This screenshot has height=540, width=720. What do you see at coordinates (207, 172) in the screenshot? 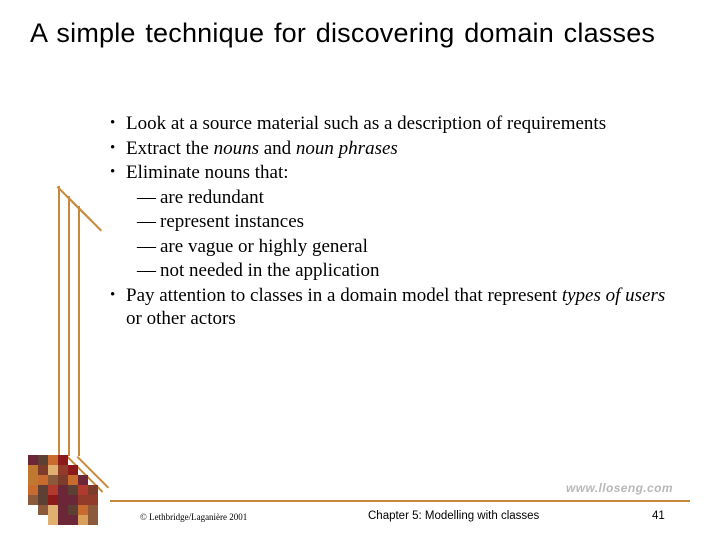
I see `bullet-text: Eliminate nouns that:` at bounding box center [207, 172].